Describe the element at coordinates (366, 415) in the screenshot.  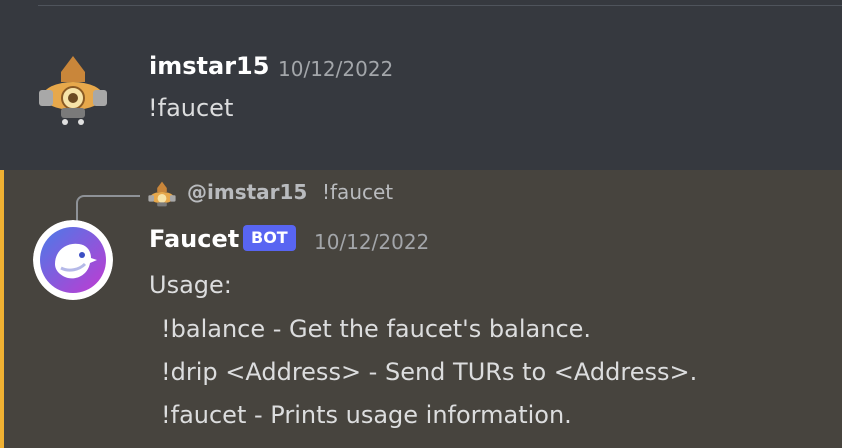
I see `message-line: !faucet - Prints usage information.` at that location.